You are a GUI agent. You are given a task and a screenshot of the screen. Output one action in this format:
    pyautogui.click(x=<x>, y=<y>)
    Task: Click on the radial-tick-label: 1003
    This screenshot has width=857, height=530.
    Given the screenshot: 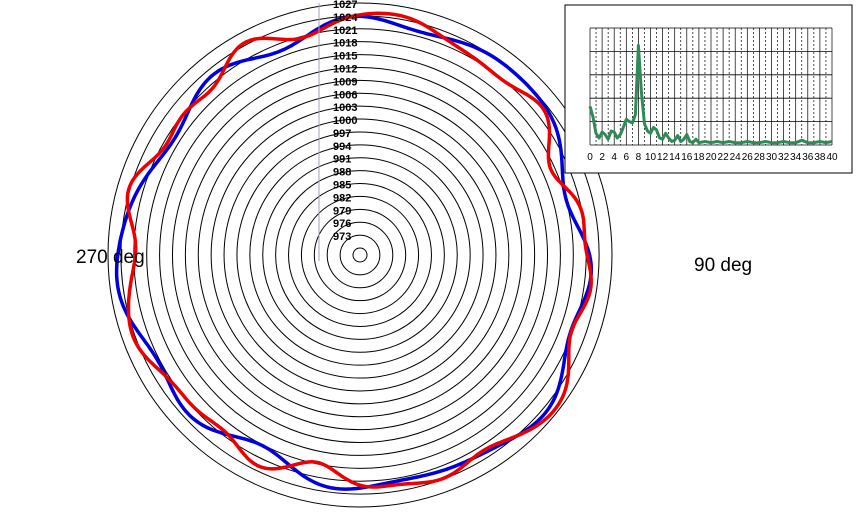 What is the action you would take?
    pyautogui.click(x=345, y=108)
    